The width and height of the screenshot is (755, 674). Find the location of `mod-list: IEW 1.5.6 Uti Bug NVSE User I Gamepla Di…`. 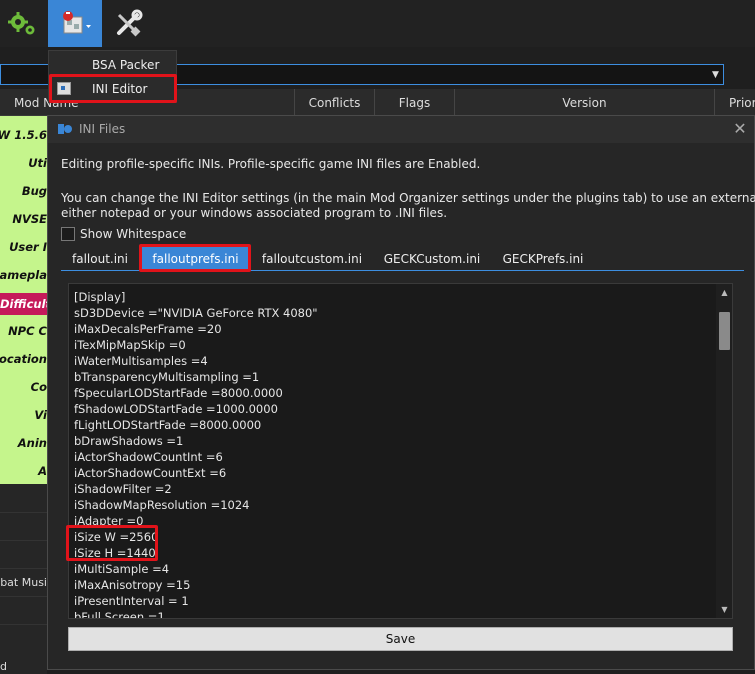

mod-list: IEW 1.5.6 Uti Bug NVSE User I Gamepla Di… is located at coordinates (23, 300).